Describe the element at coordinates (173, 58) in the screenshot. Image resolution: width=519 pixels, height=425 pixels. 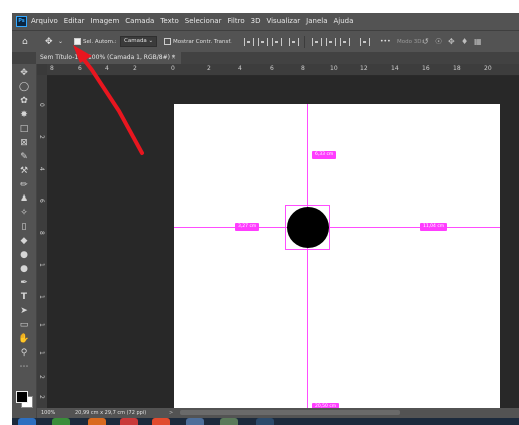
I see `close-icon: ×` at that location.